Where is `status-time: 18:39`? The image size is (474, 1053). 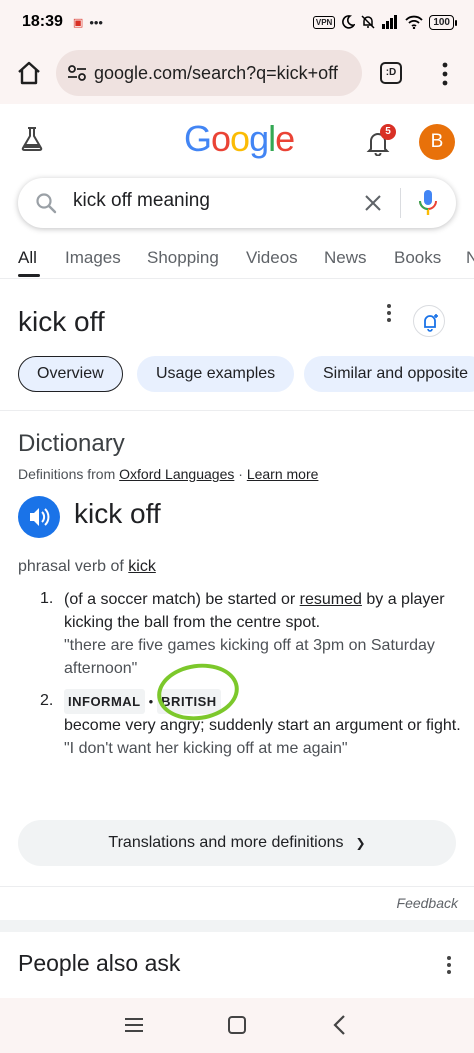
status-time: 18:39 is located at coordinates (42, 21).